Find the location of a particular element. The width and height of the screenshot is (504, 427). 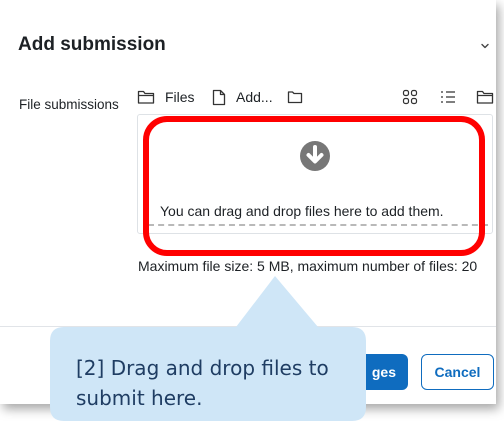

callout-text: [2] Drag and drop files to submit here. is located at coordinates (202, 383).